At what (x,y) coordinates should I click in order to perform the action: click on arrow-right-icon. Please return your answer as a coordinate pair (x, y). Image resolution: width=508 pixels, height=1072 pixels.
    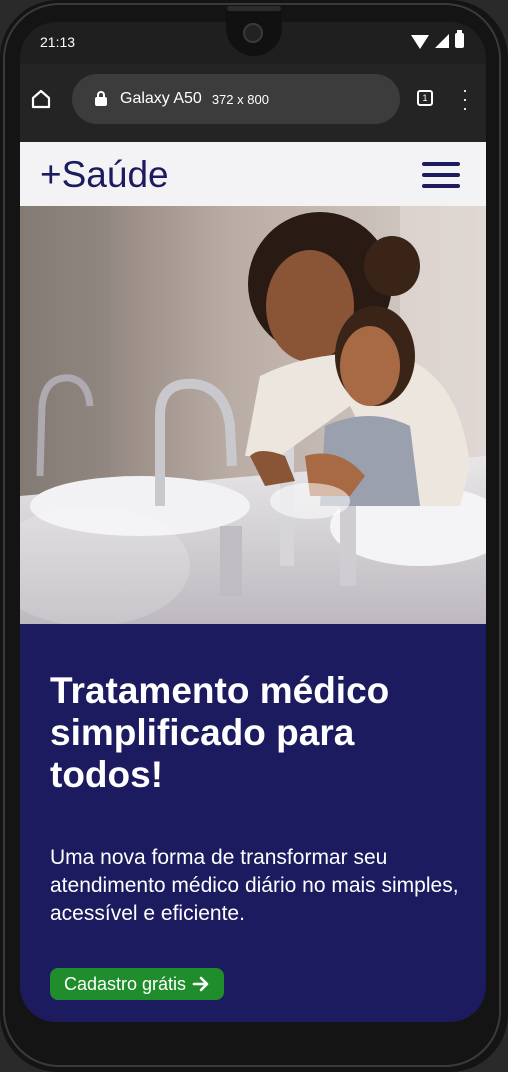
    Looking at the image, I should click on (200, 984).